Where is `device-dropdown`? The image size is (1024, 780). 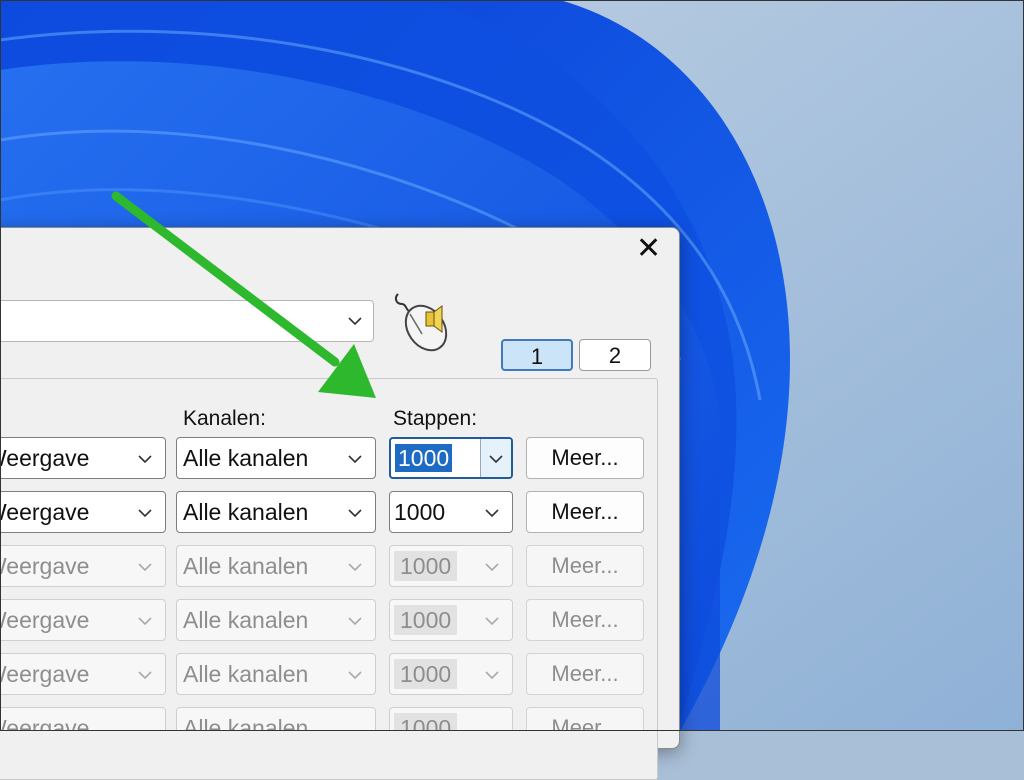
device-dropdown is located at coordinates (187, 321).